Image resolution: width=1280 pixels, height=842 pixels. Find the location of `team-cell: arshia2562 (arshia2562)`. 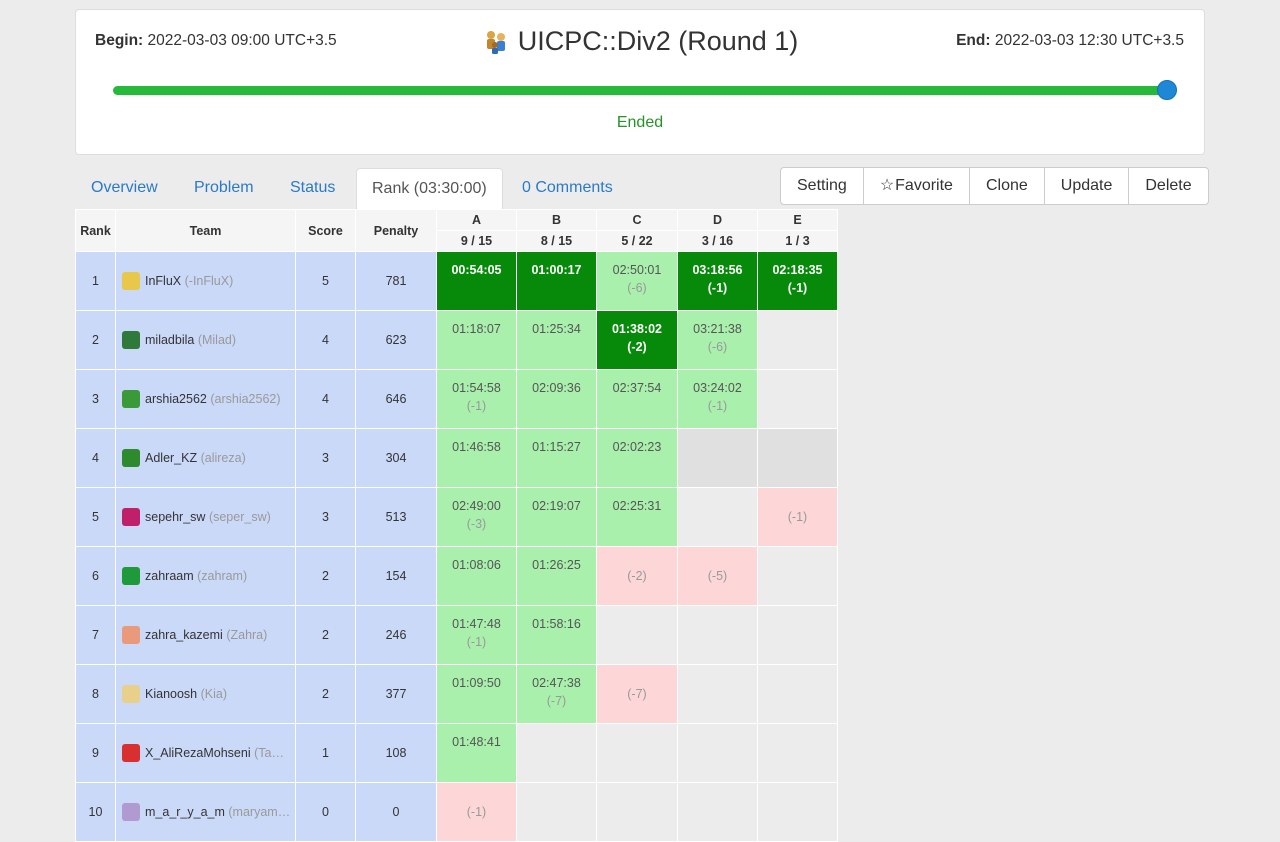

team-cell: arshia2562 (arshia2562) is located at coordinates (205, 399).